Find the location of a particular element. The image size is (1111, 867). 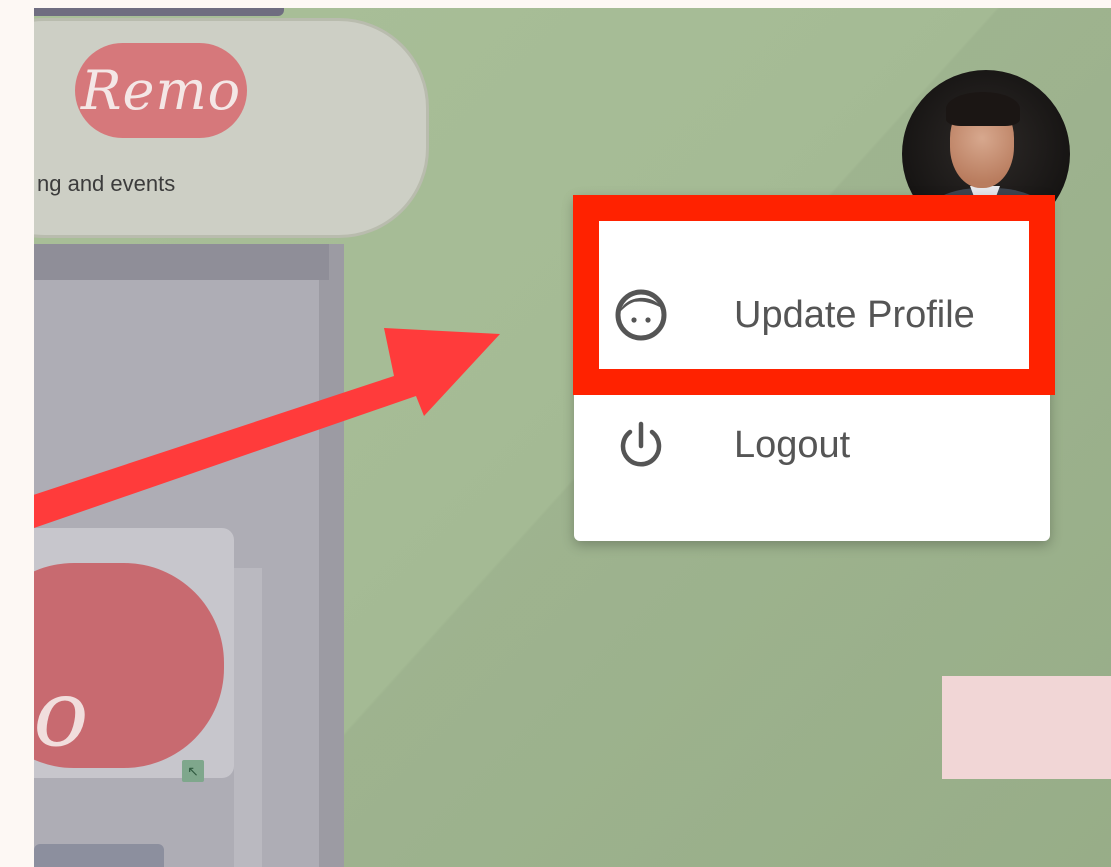

remo-preview-text: no is located at coordinates (61, 713).